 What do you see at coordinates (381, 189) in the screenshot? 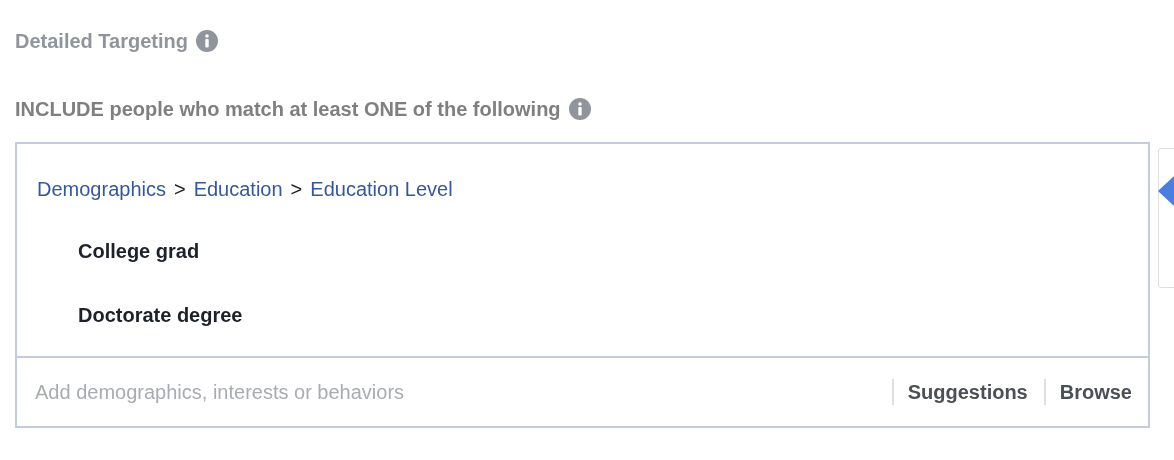
I see `breadcrumb-link: Education Level` at bounding box center [381, 189].